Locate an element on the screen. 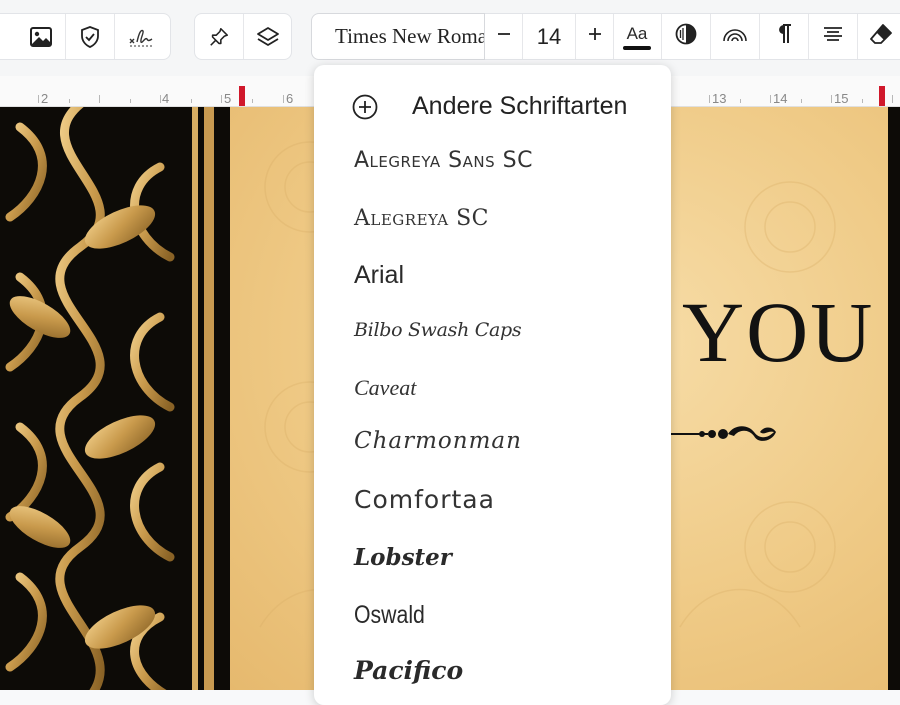 Image resolution: width=900 pixels, height=705 pixels. font-option-label: Oswald is located at coordinates (389, 614).